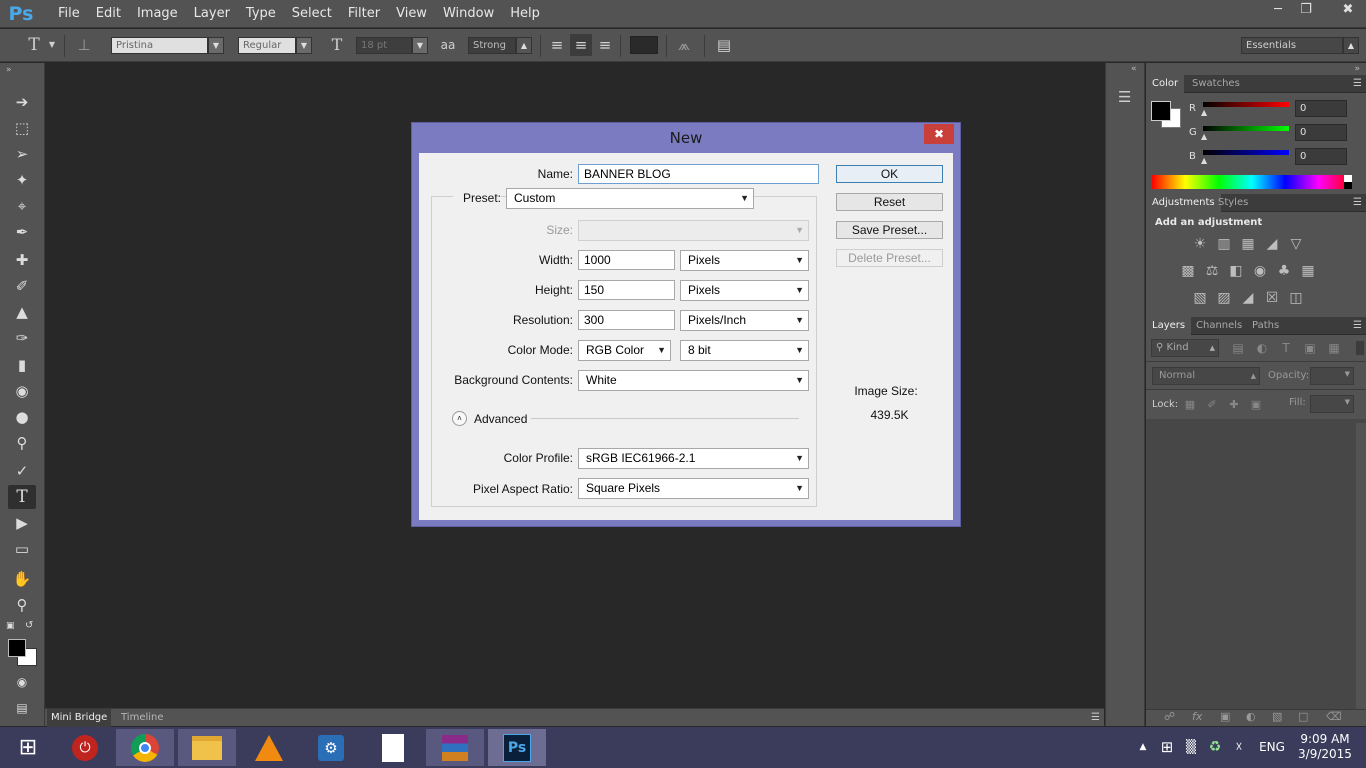 Image resolution: width=1366 pixels, height=768 pixels. What do you see at coordinates (630, 198) in the screenshot?
I see `preset-select: Custom ▼` at bounding box center [630, 198].